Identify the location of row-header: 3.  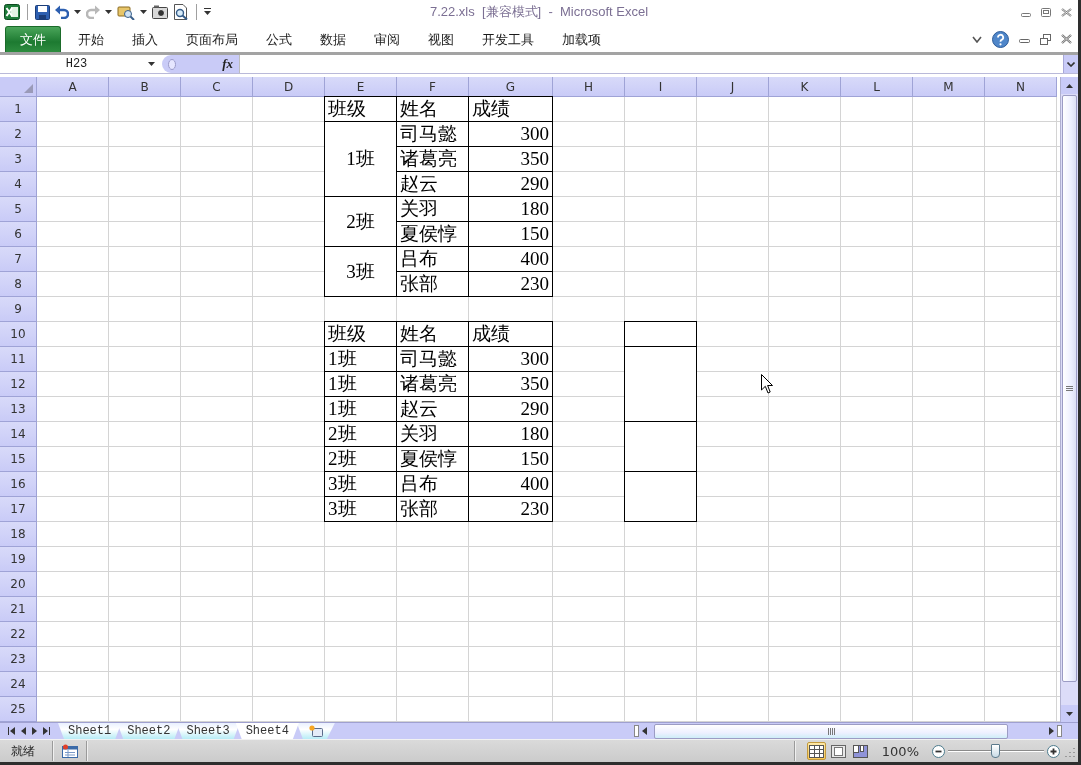
(18, 159).